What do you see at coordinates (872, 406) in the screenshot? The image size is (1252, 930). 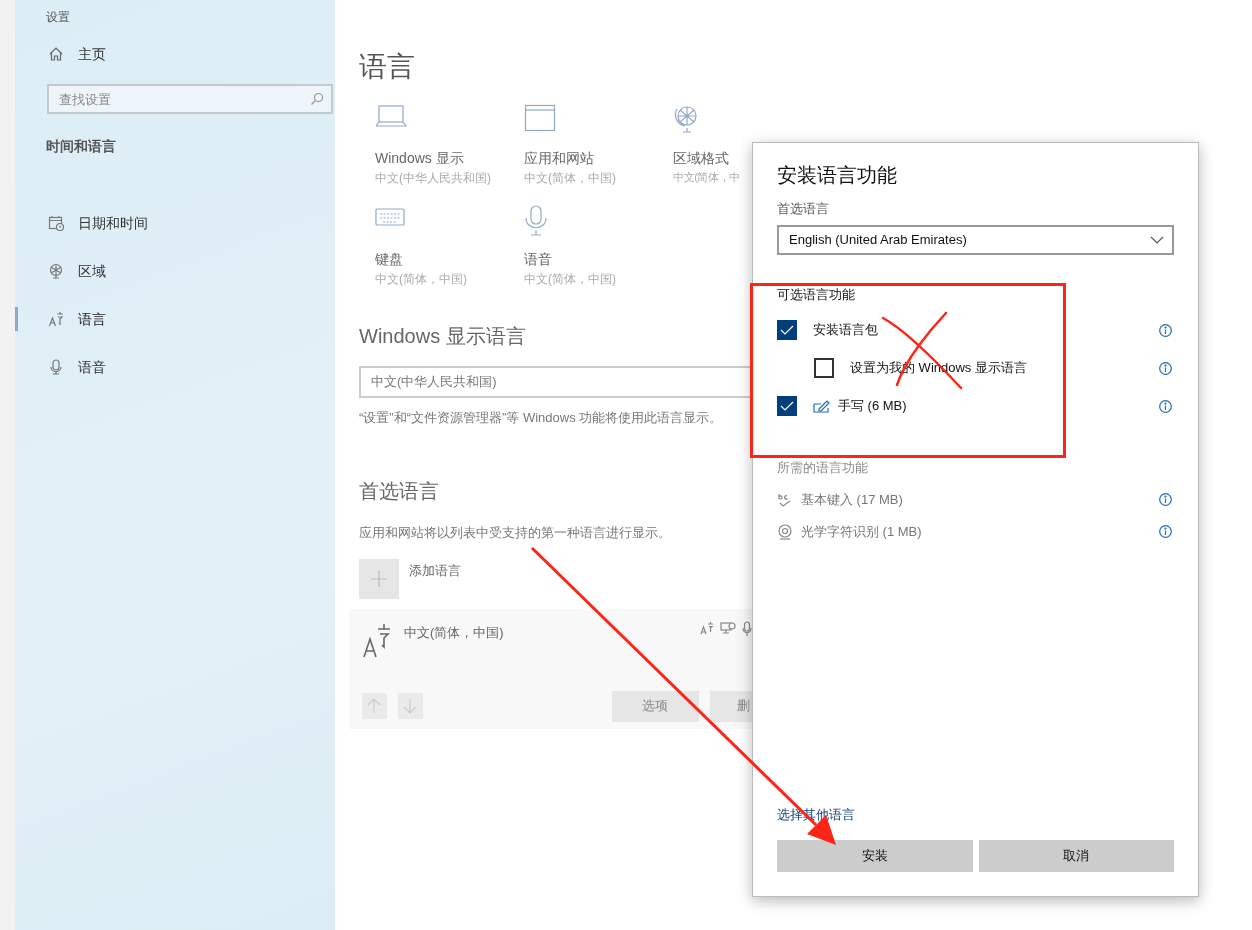 I see `checkbox-label: 手写 (6 MB)` at bounding box center [872, 406].